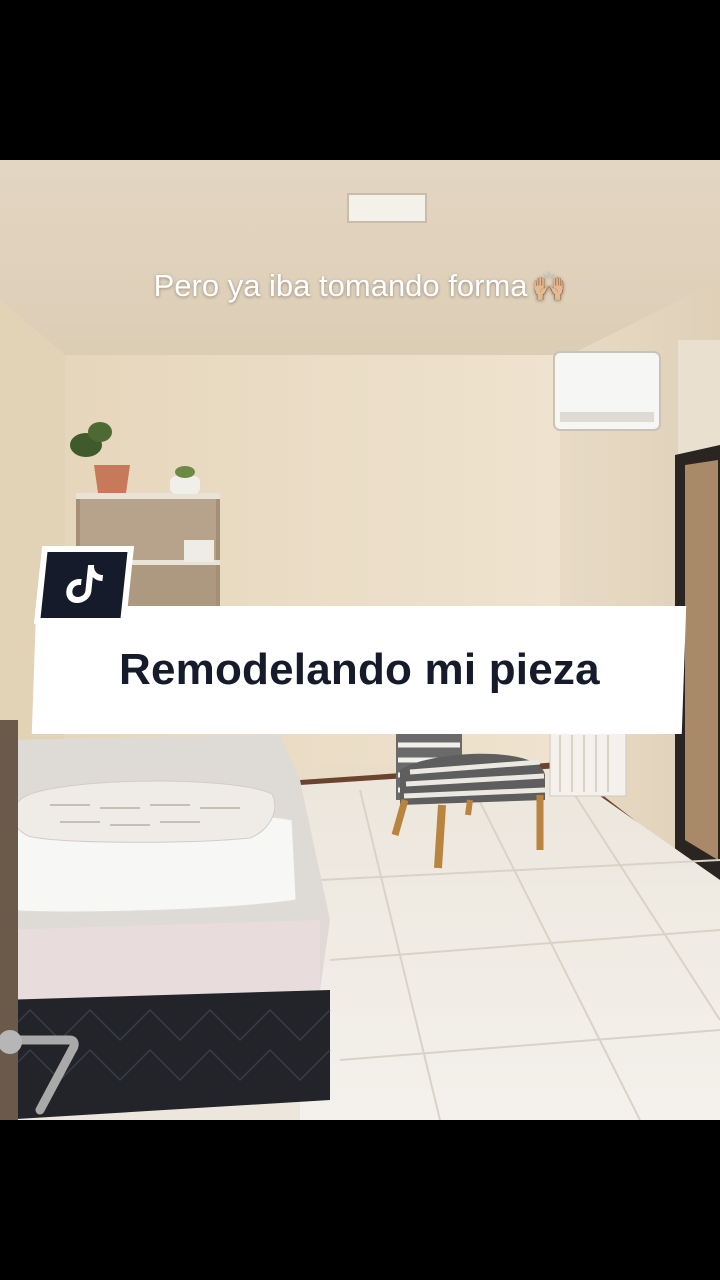  What do you see at coordinates (588, 763) in the screenshot?
I see `radiator` at bounding box center [588, 763].